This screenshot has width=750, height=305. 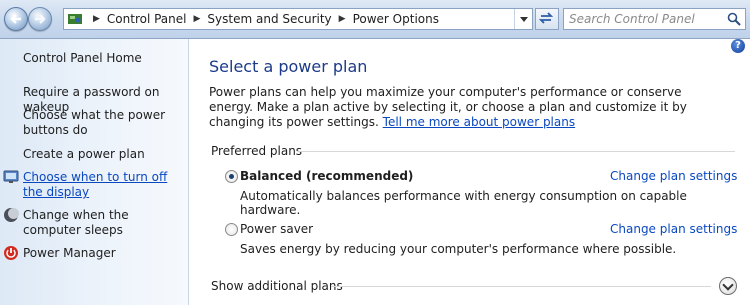 I want to click on search-box: Search Control Panel, so click(x=654, y=19).